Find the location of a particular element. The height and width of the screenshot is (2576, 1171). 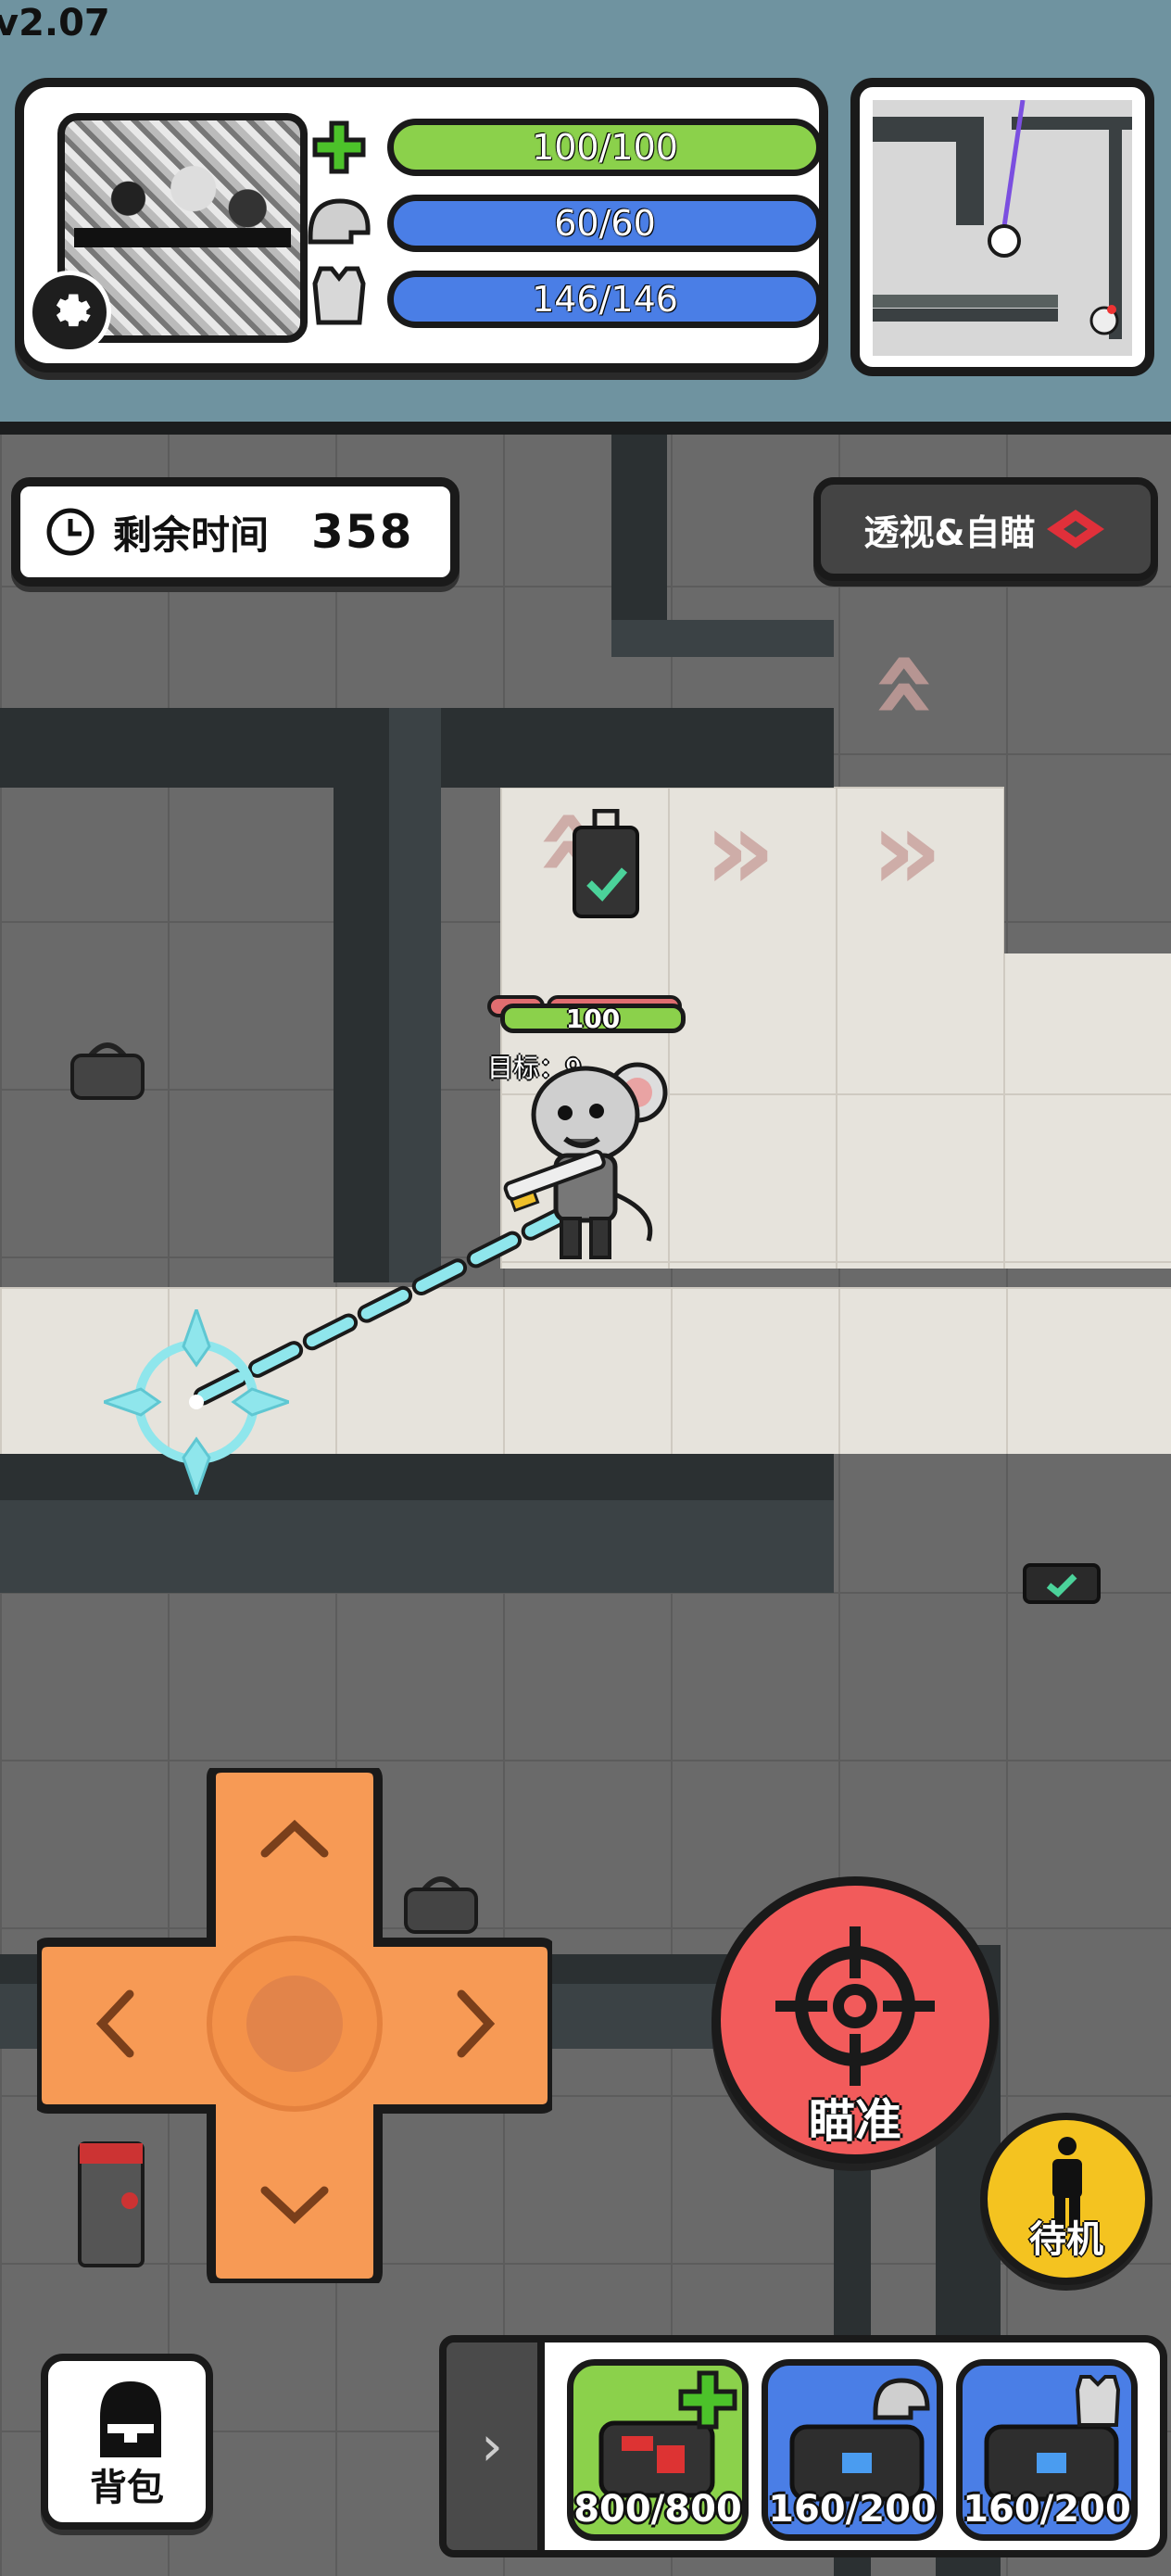

health-bar: 100/100 is located at coordinates (605, 147).